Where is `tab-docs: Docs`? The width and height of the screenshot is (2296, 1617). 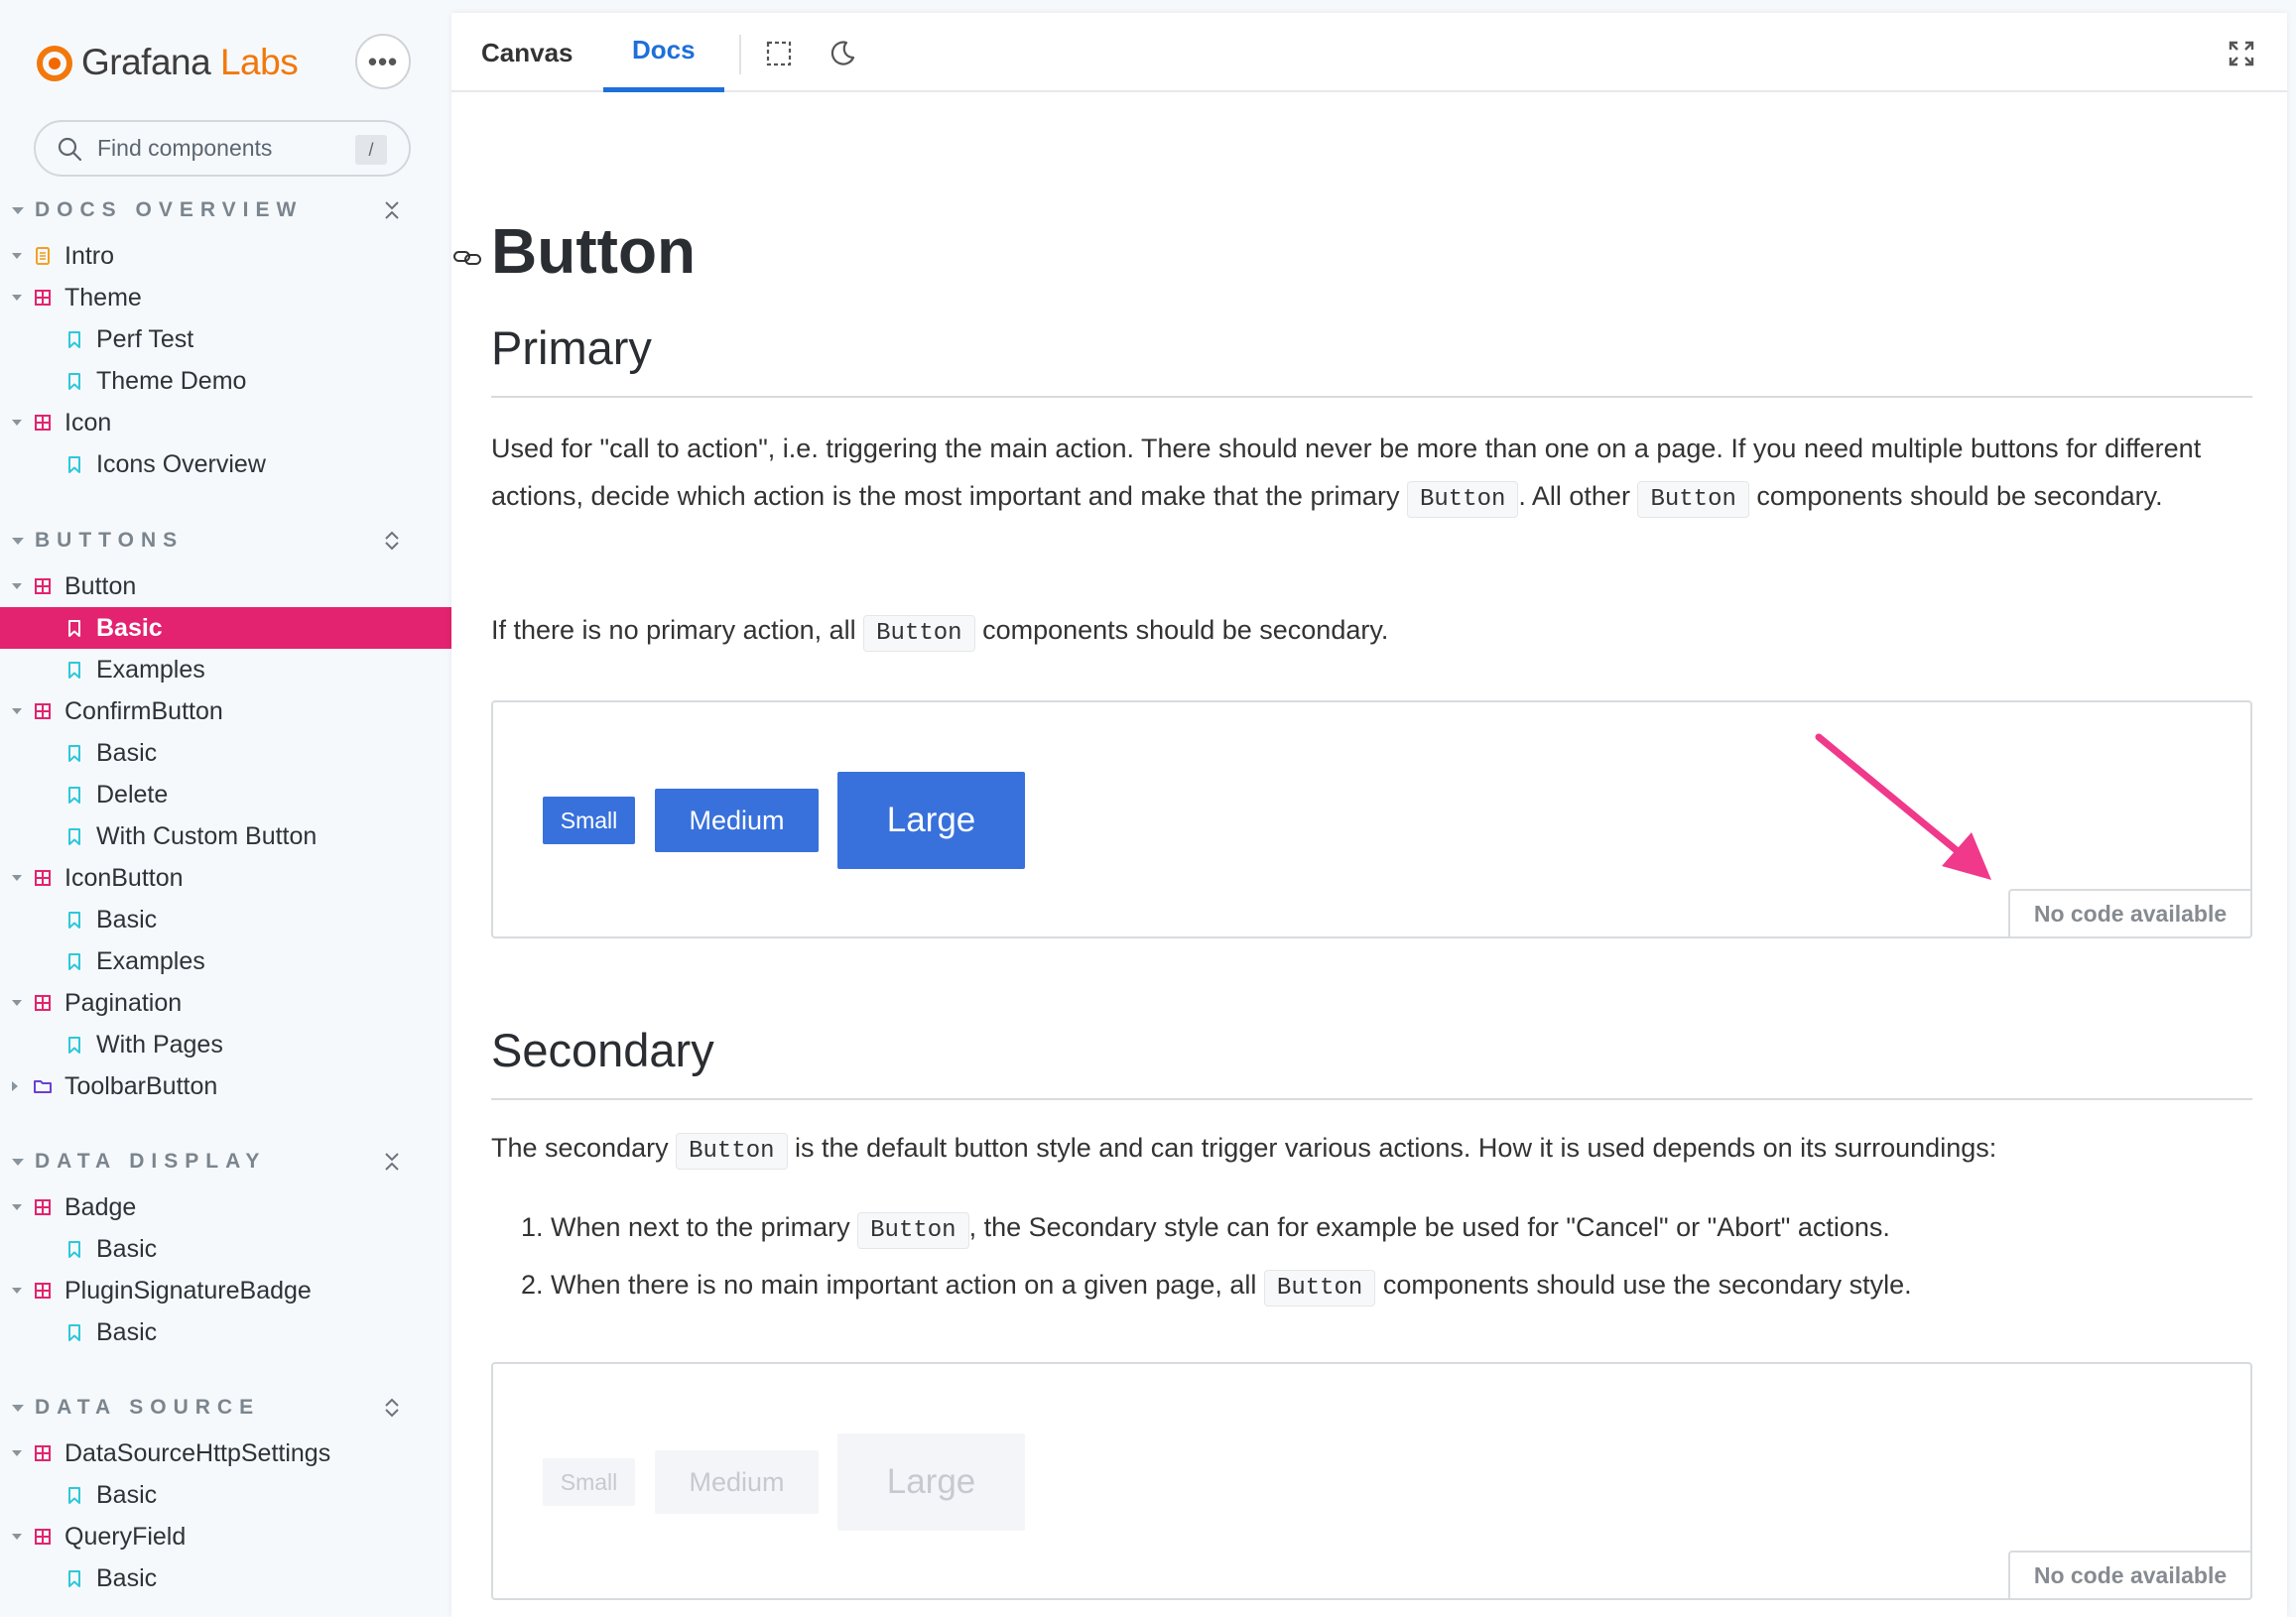
tab-docs: Docs is located at coordinates (664, 53).